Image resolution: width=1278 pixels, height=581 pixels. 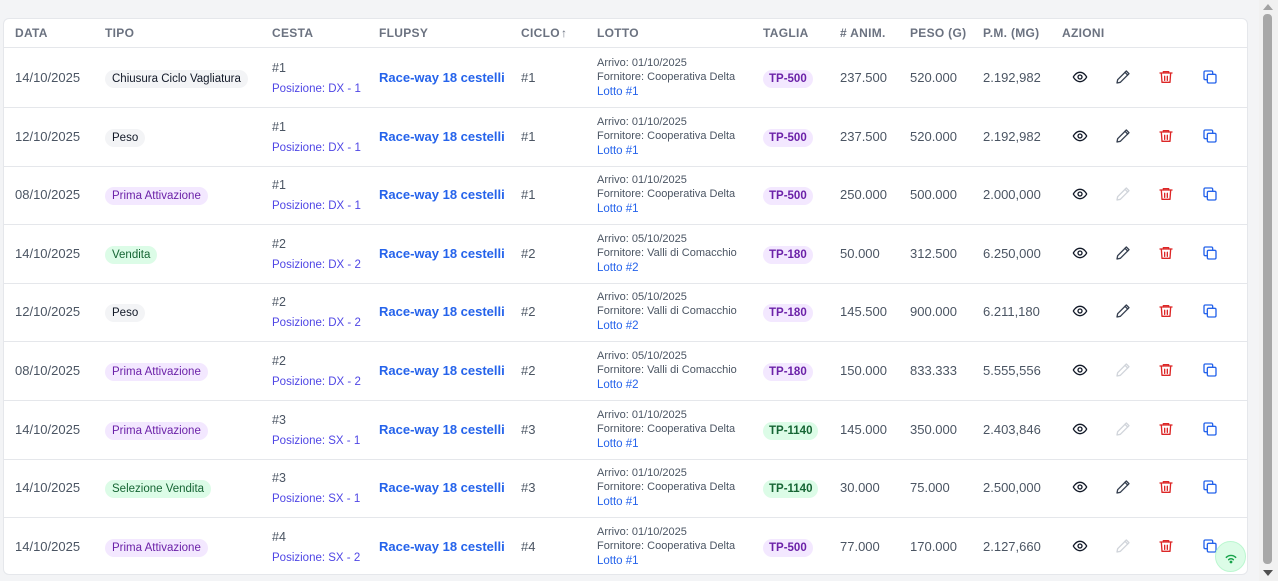 What do you see at coordinates (933, 253) in the screenshot?
I see `weight-grams: 312.500` at bounding box center [933, 253].